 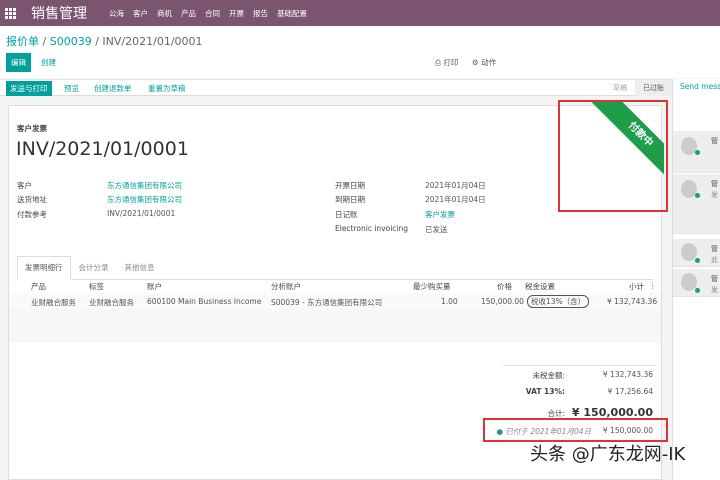 What do you see at coordinates (630, 391) in the screenshot?
I see `vat-value: ¥ 17,256.64` at bounding box center [630, 391].